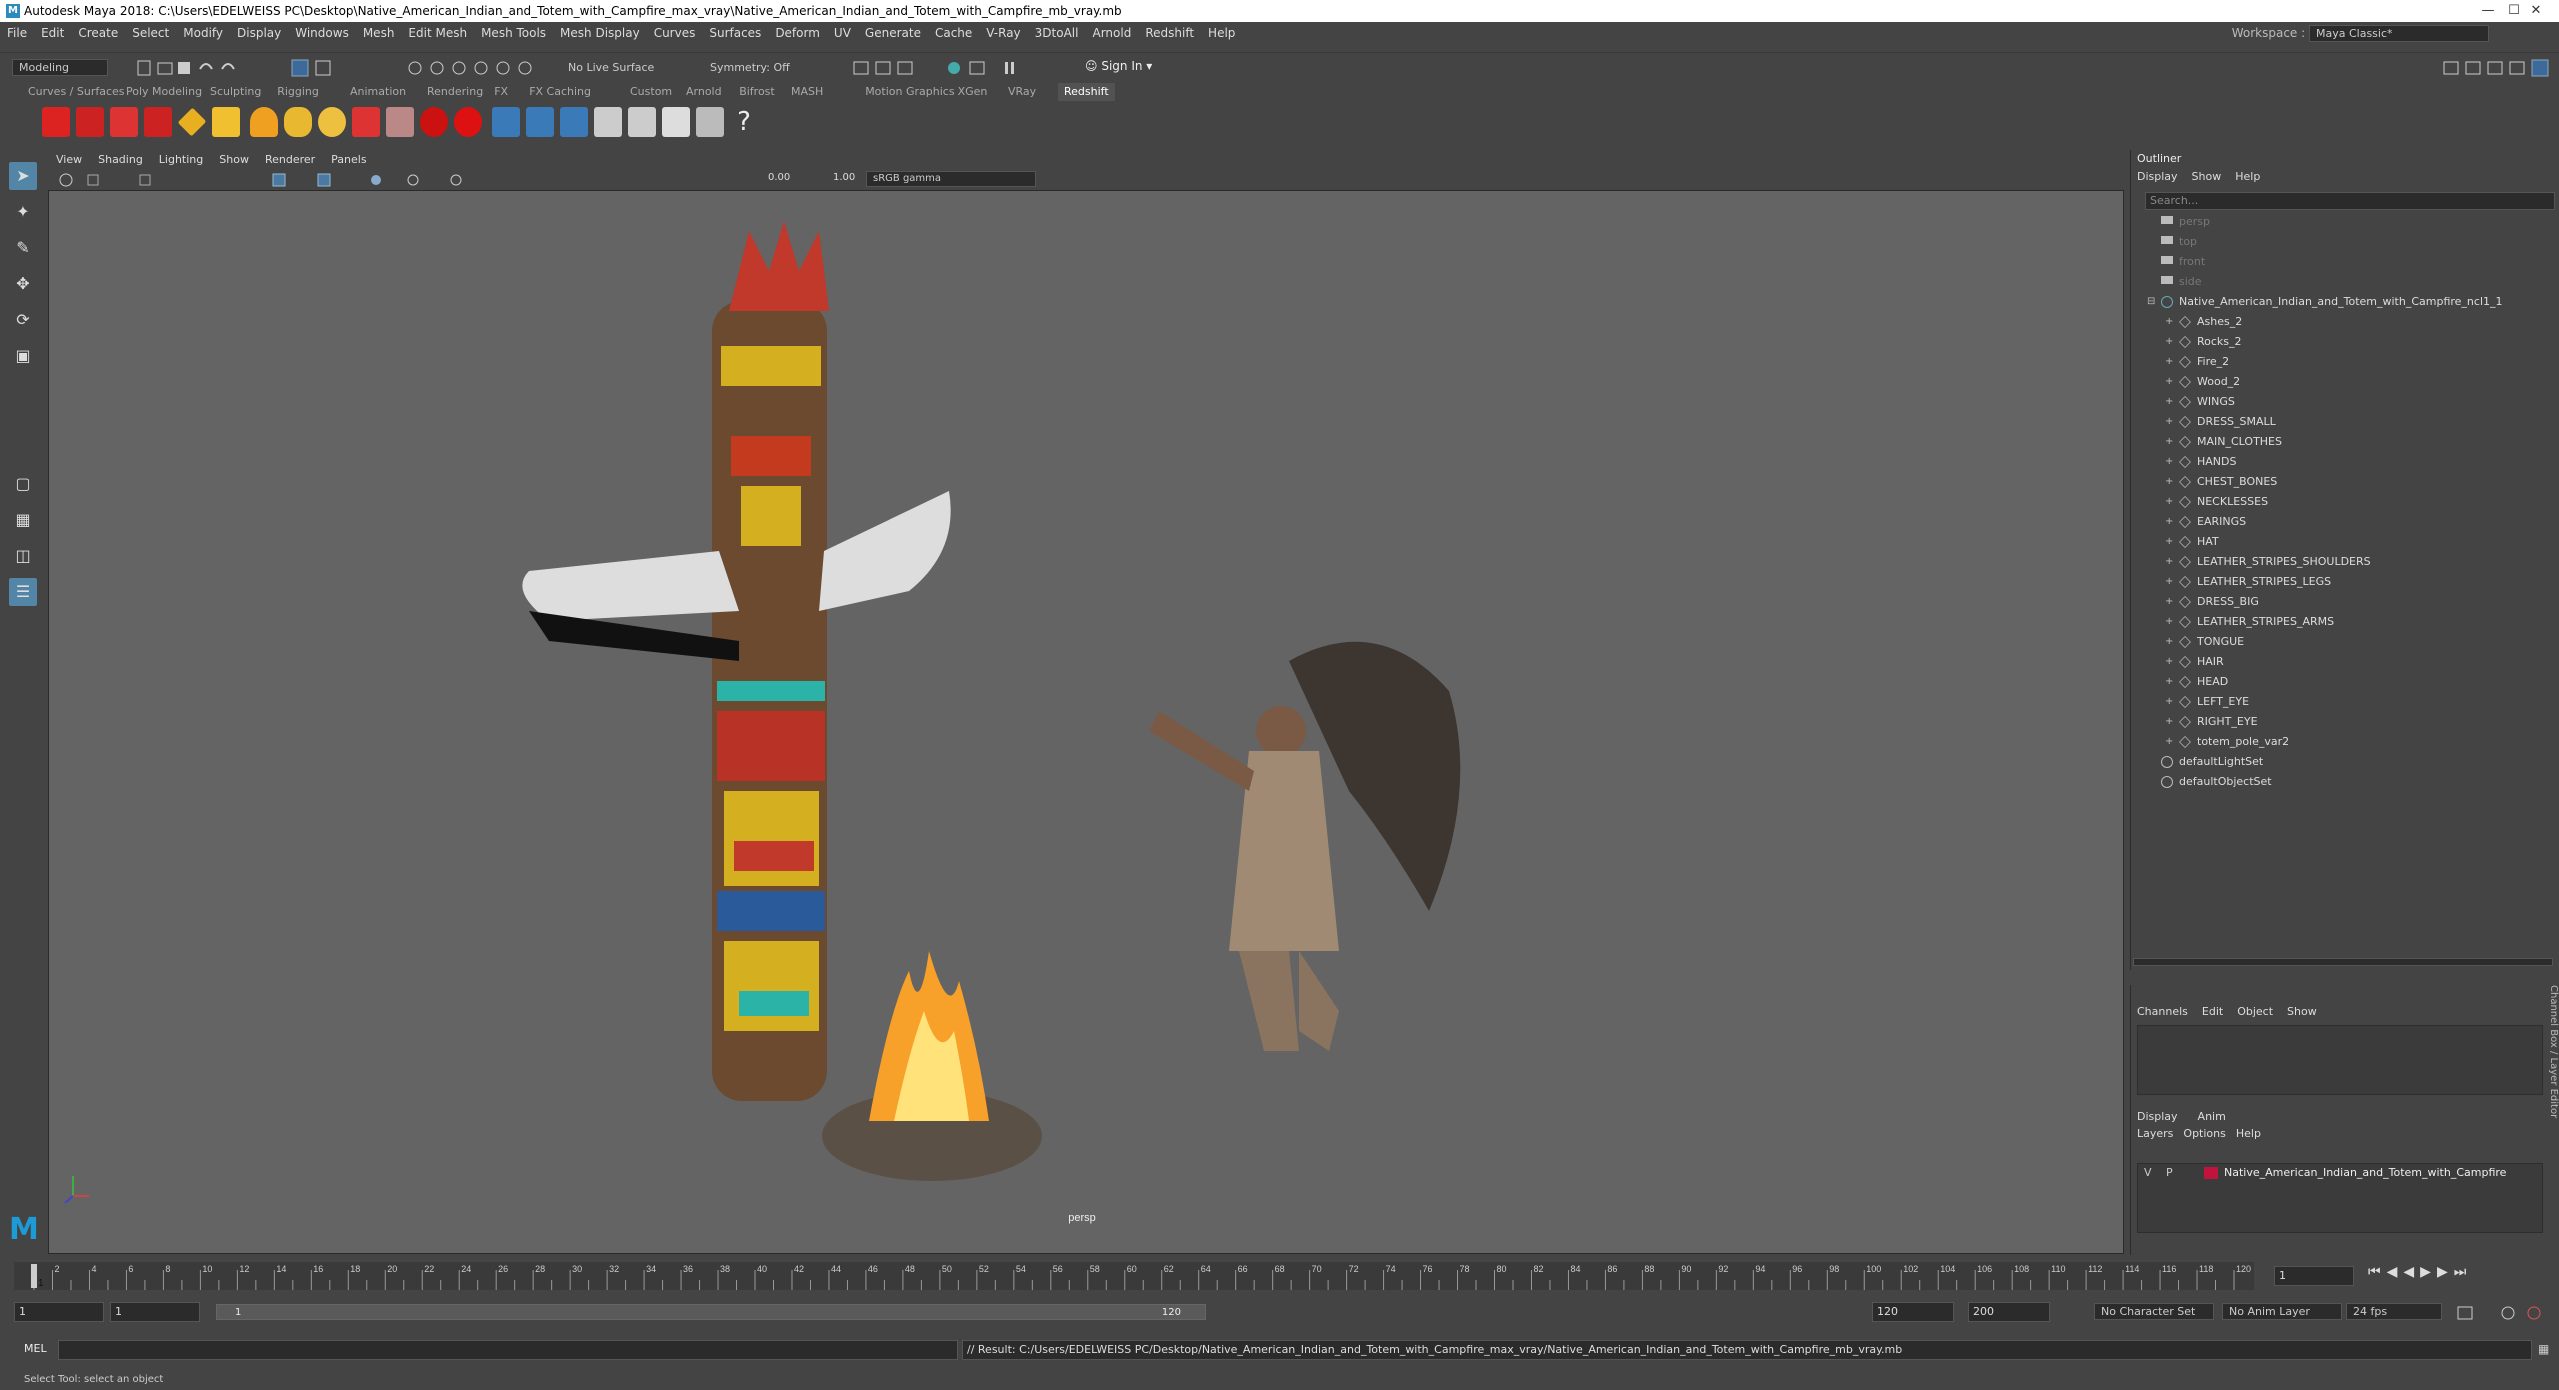 This screenshot has height=1390, width=2559. What do you see at coordinates (574, 122) in the screenshot?
I see `redshift-pr3-icon` at bounding box center [574, 122].